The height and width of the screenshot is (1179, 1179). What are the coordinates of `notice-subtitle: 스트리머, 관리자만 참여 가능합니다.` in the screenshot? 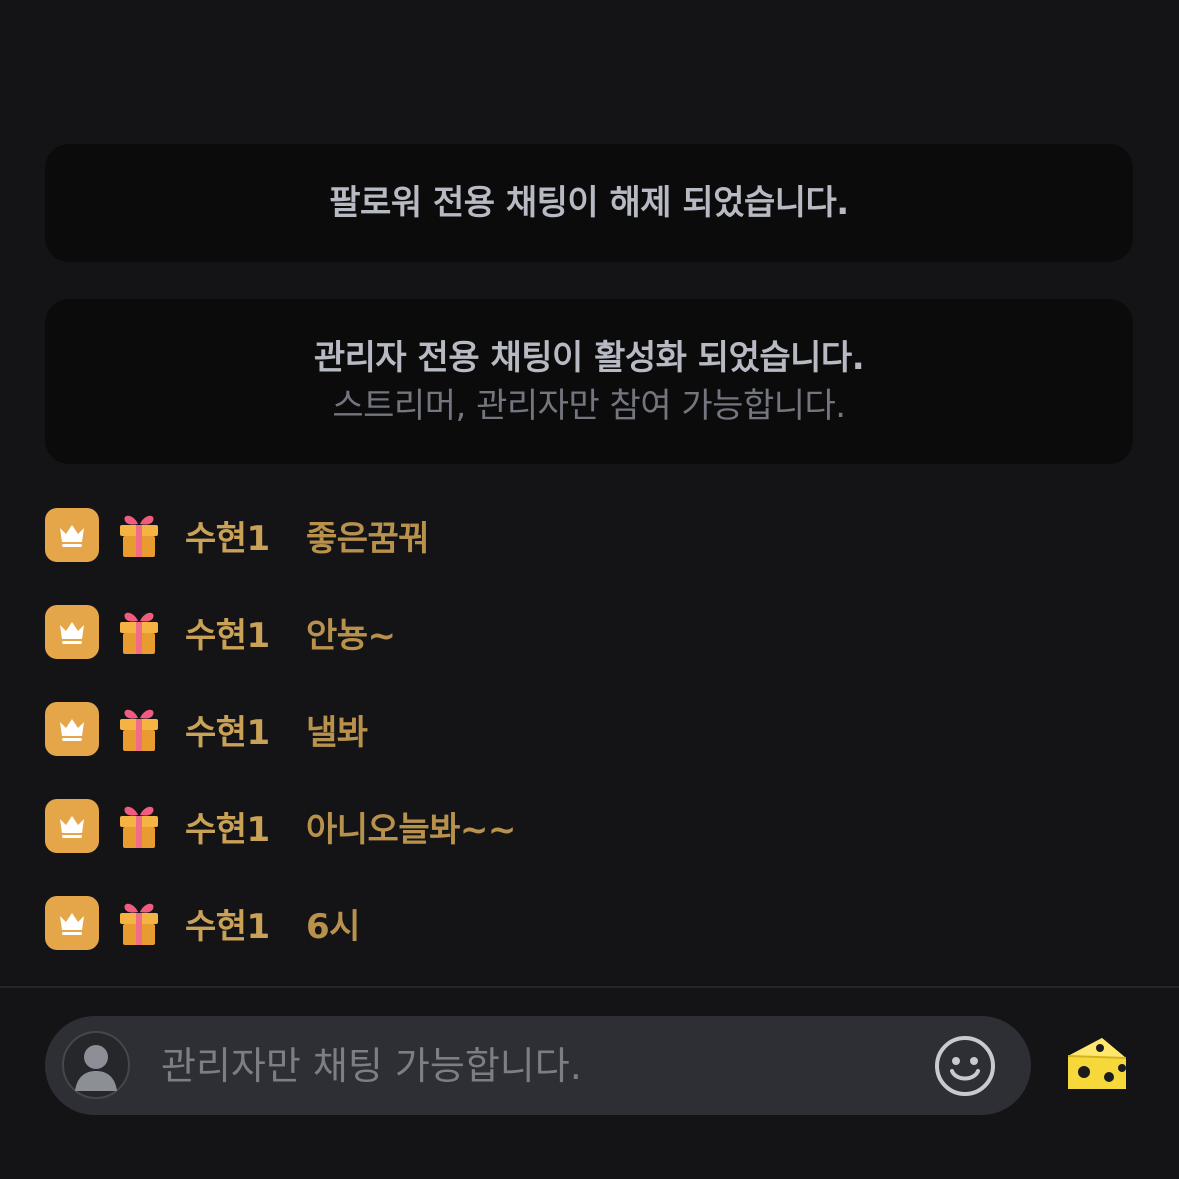 It's located at (589, 406).